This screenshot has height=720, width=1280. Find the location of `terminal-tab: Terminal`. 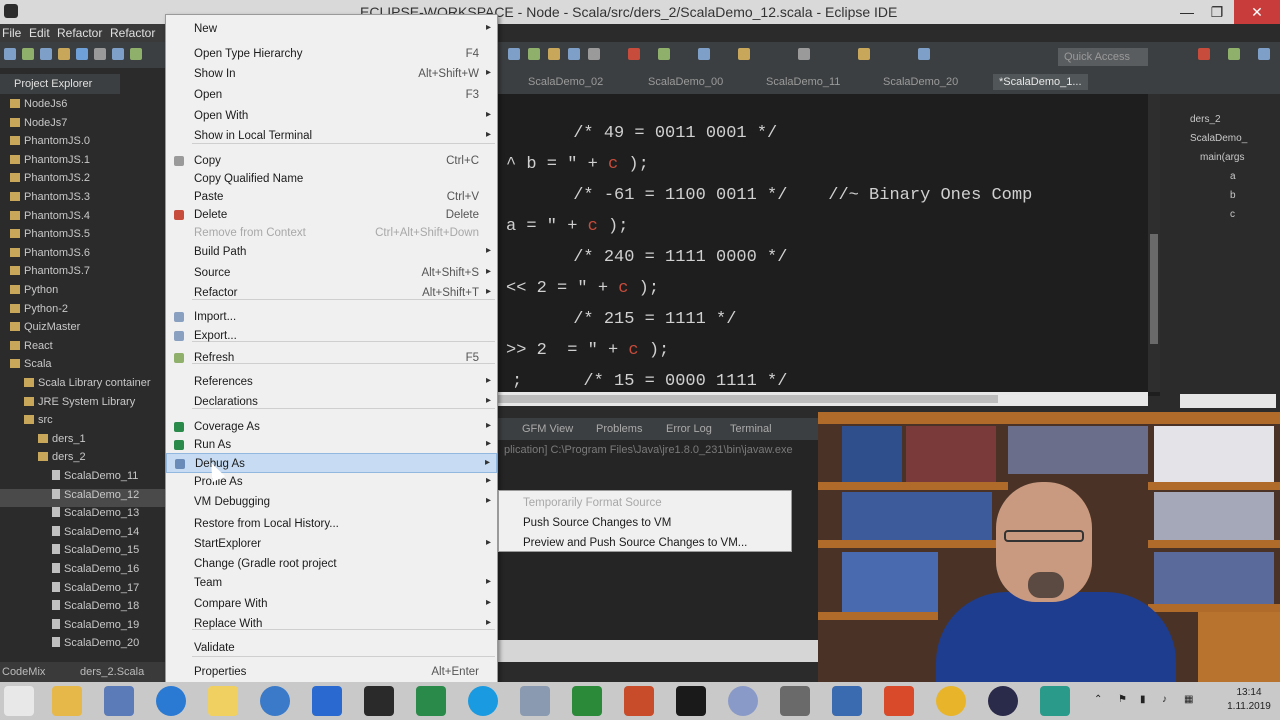

terminal-tab: Terminal is located at coordinates (751, 429).